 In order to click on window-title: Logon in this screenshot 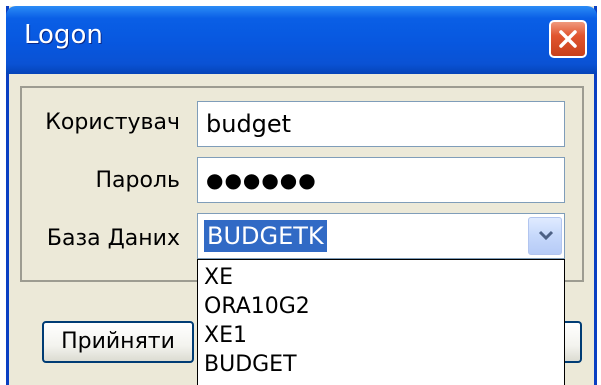, I will do `click(63, 35)`.